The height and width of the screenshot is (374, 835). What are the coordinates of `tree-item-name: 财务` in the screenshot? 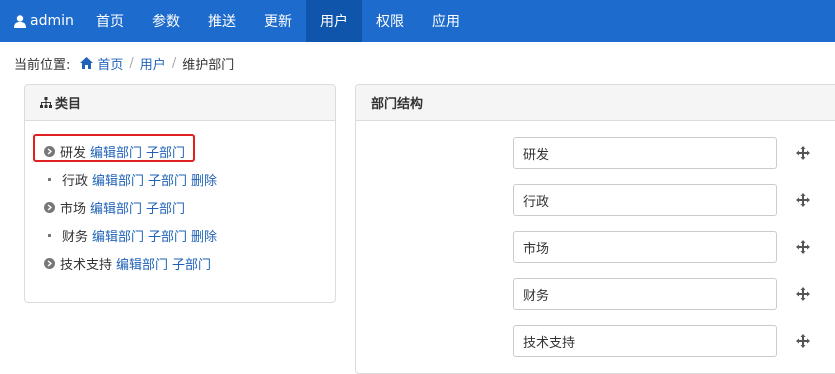 It's located at (75, 237).